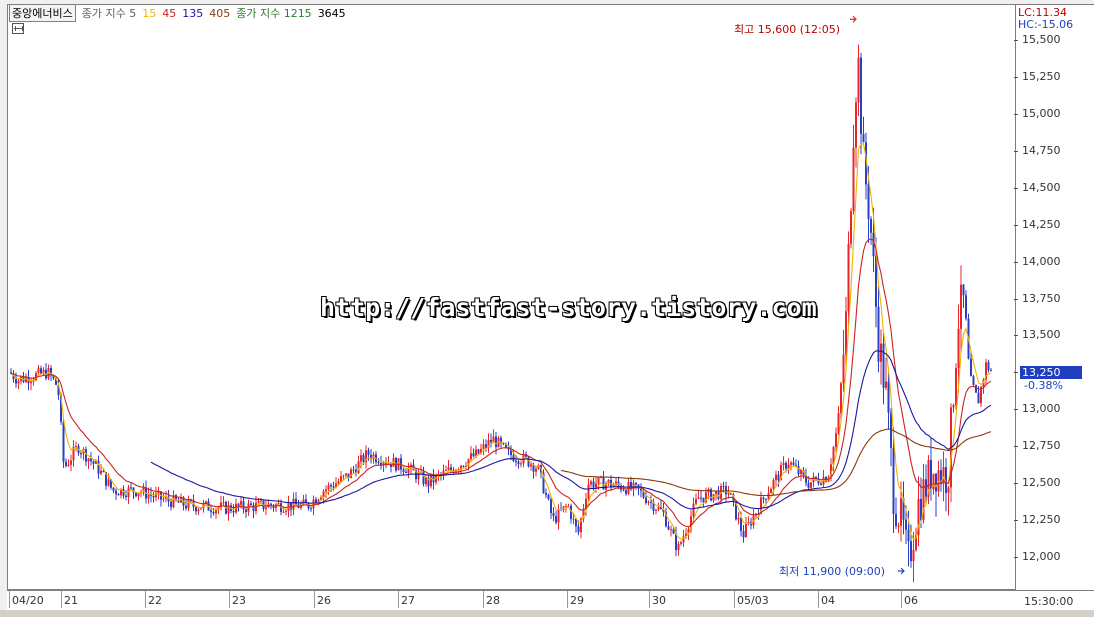 The height and width of the screenshot is (617, 1094). What do you see at coordinates (1037, 261) in the screenshot?
I see `y-tick-label: 14,000` at bounding box center [1037, 261].